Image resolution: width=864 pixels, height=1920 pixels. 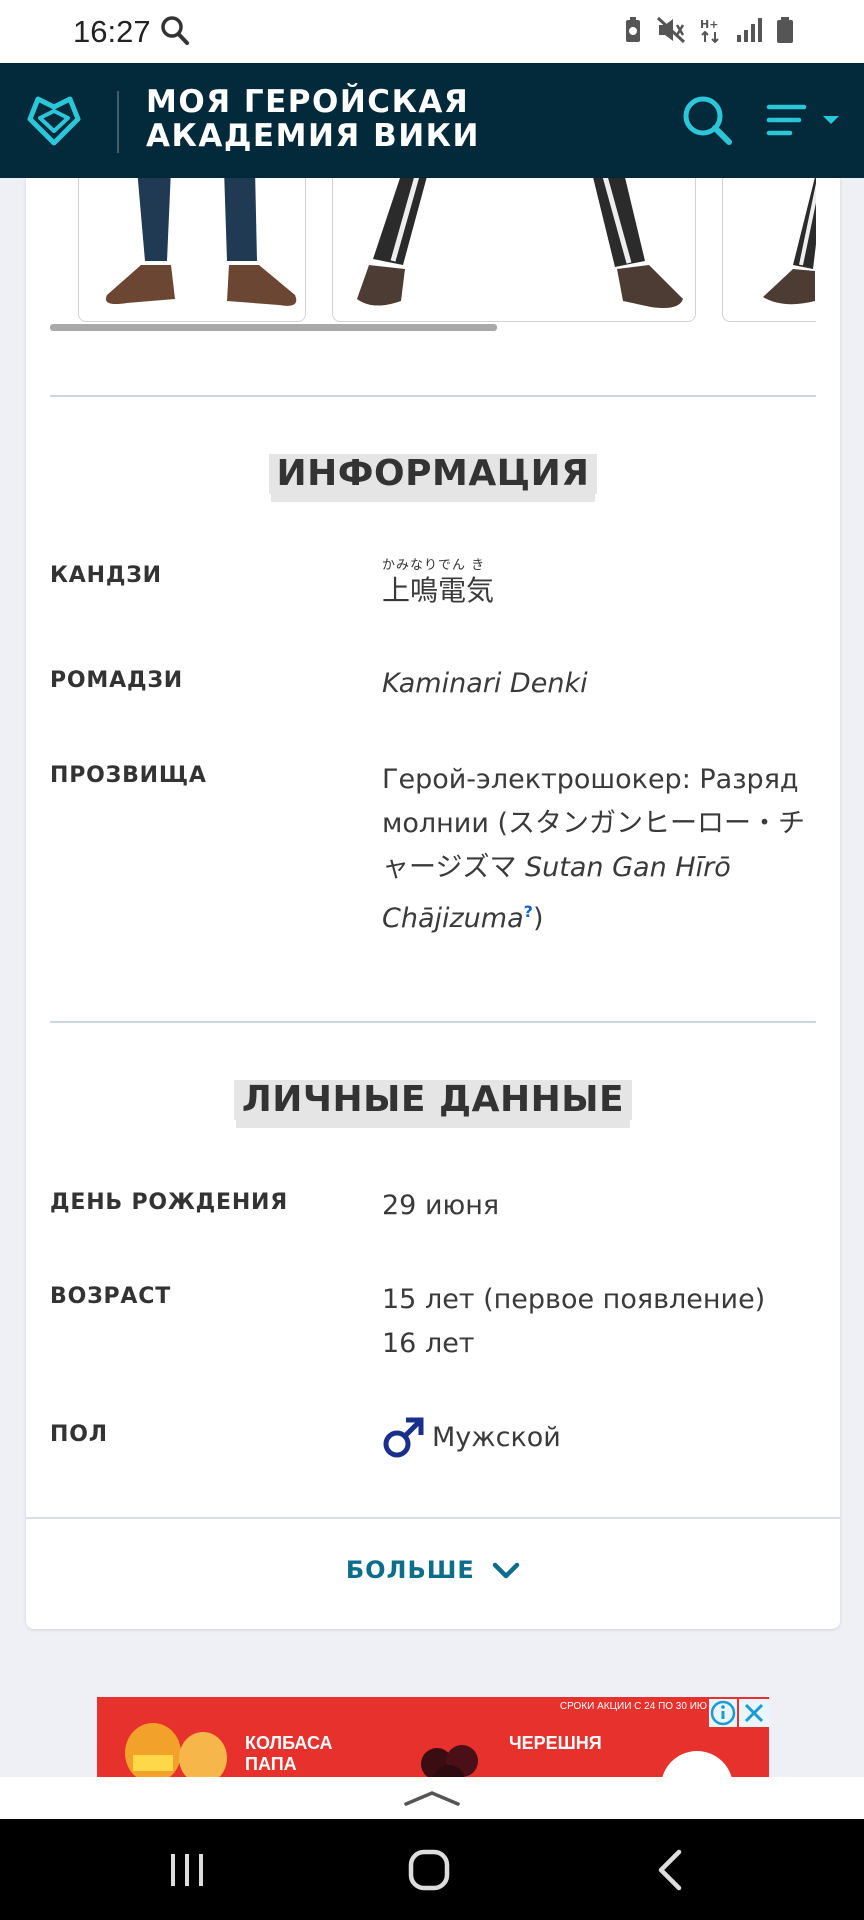 I want to click on status-icons: H+, so click(x=709, y=30).